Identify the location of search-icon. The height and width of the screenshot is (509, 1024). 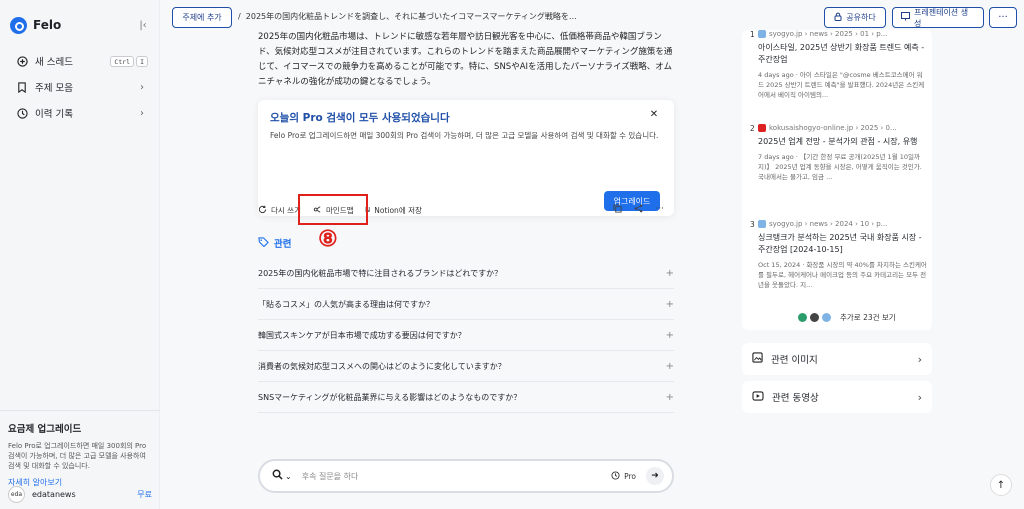
(277, 476).